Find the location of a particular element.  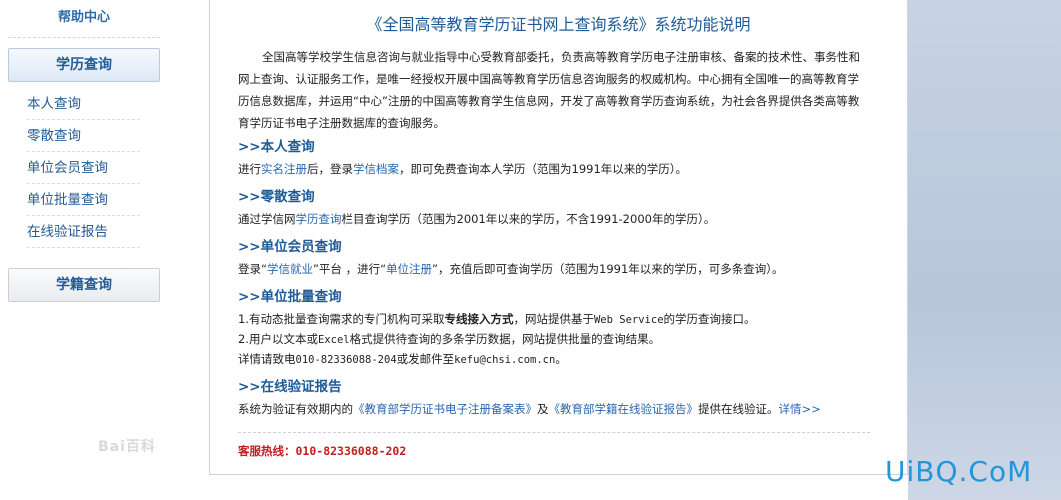

text: 栏目查询学历（范围为2001年以来的学历，不含1991-2000年的学历）。 is located at coordinates (528, 219).